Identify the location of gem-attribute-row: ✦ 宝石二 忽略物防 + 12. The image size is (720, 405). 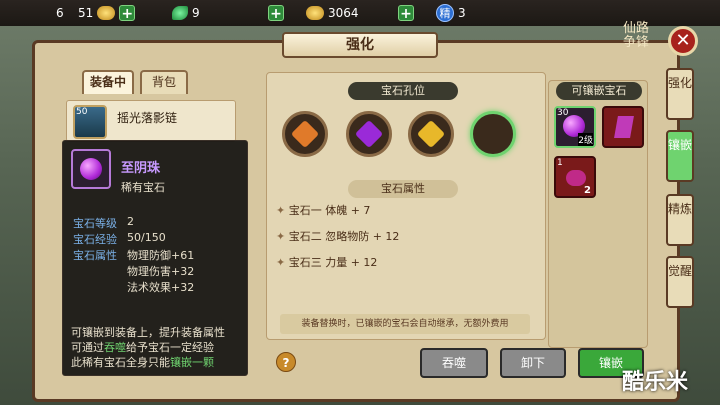
(338, 236).